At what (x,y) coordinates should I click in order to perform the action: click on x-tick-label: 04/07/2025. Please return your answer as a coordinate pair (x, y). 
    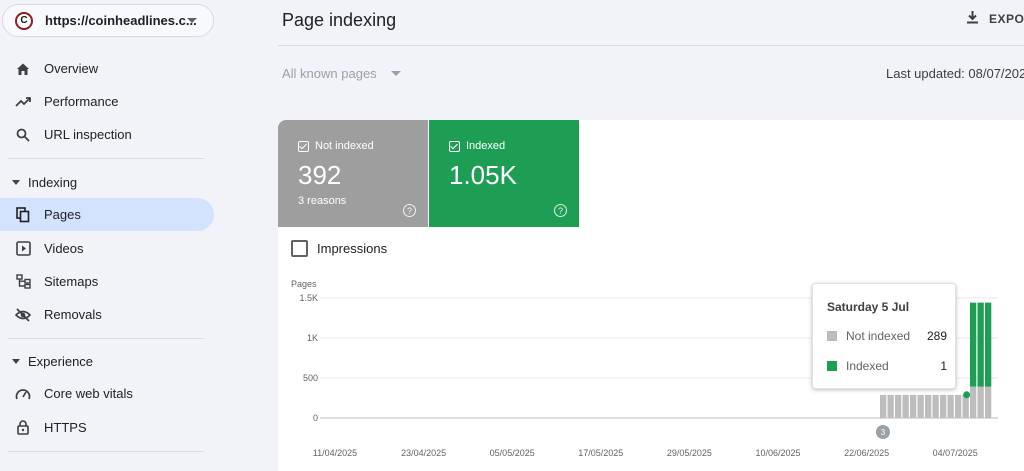
    Looking at the image, I should click on (955, 453).